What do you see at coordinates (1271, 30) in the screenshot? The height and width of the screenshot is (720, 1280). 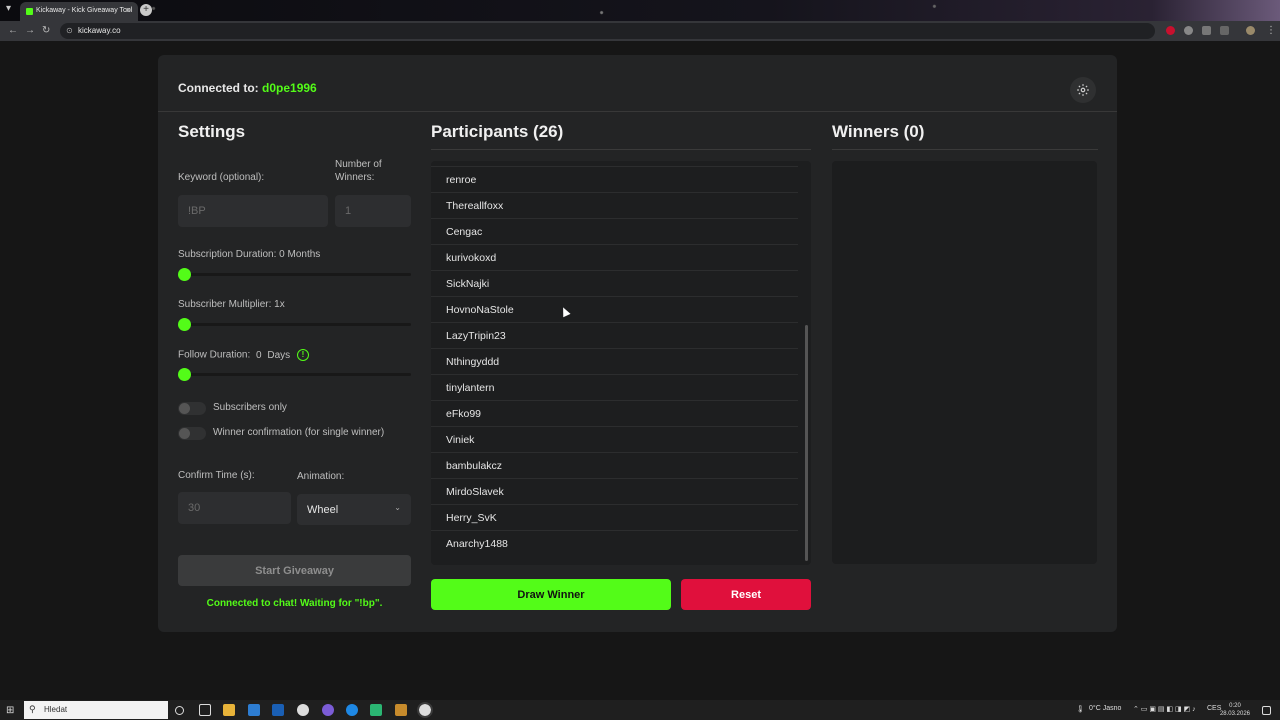 I see `browser-menu-icon: ⋮` at bounding box center [1271, 30].